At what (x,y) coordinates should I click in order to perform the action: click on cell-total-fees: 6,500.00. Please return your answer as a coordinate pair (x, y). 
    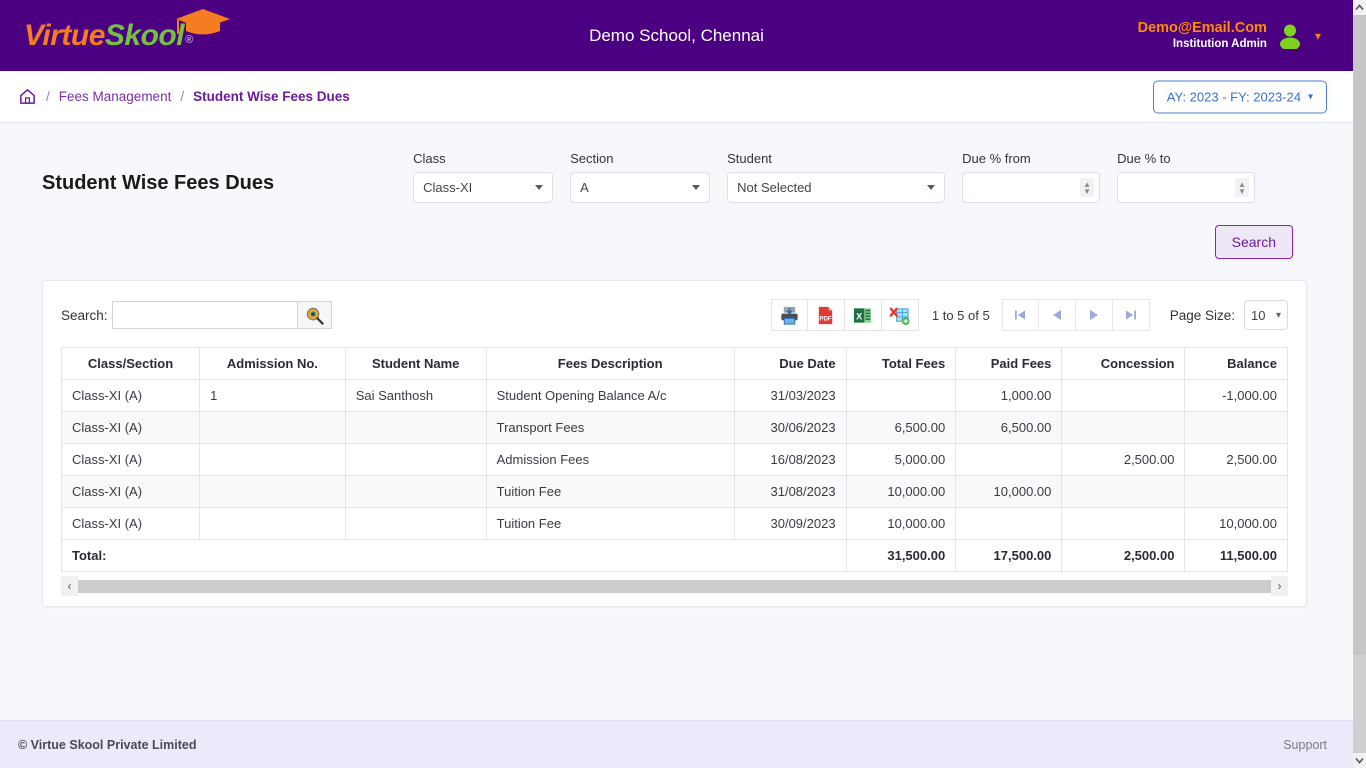
    Looking at the image, I should click on (901, 427).